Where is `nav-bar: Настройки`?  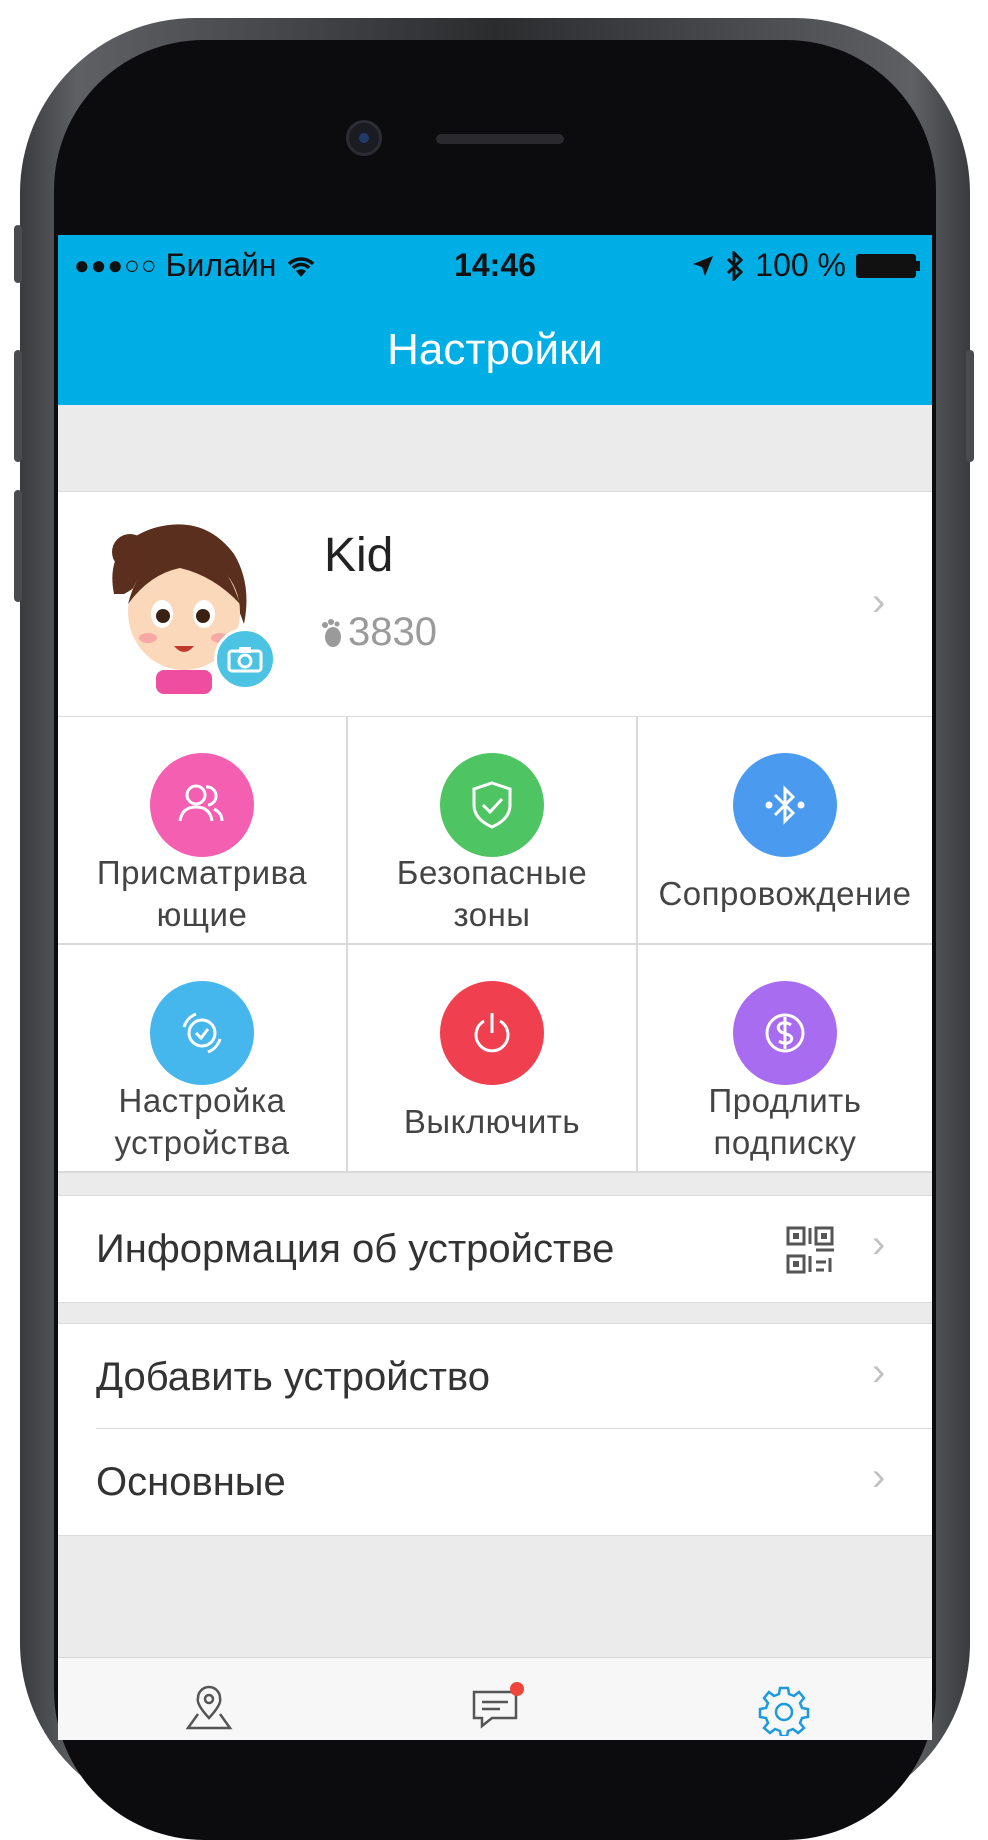 nav-bar: Настройки is located at coordinates (495, 350).